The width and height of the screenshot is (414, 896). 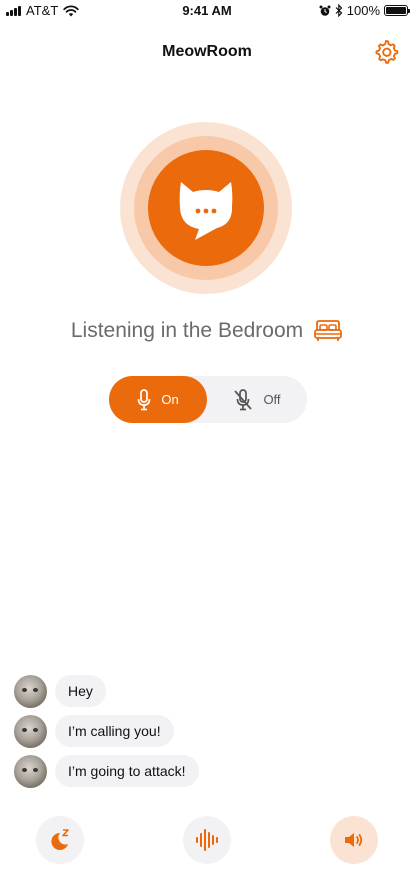 What do you see at coordinates (243, 399) in the screenshot?
I see `microphone-off-icon` at bounding box center [243, 399].